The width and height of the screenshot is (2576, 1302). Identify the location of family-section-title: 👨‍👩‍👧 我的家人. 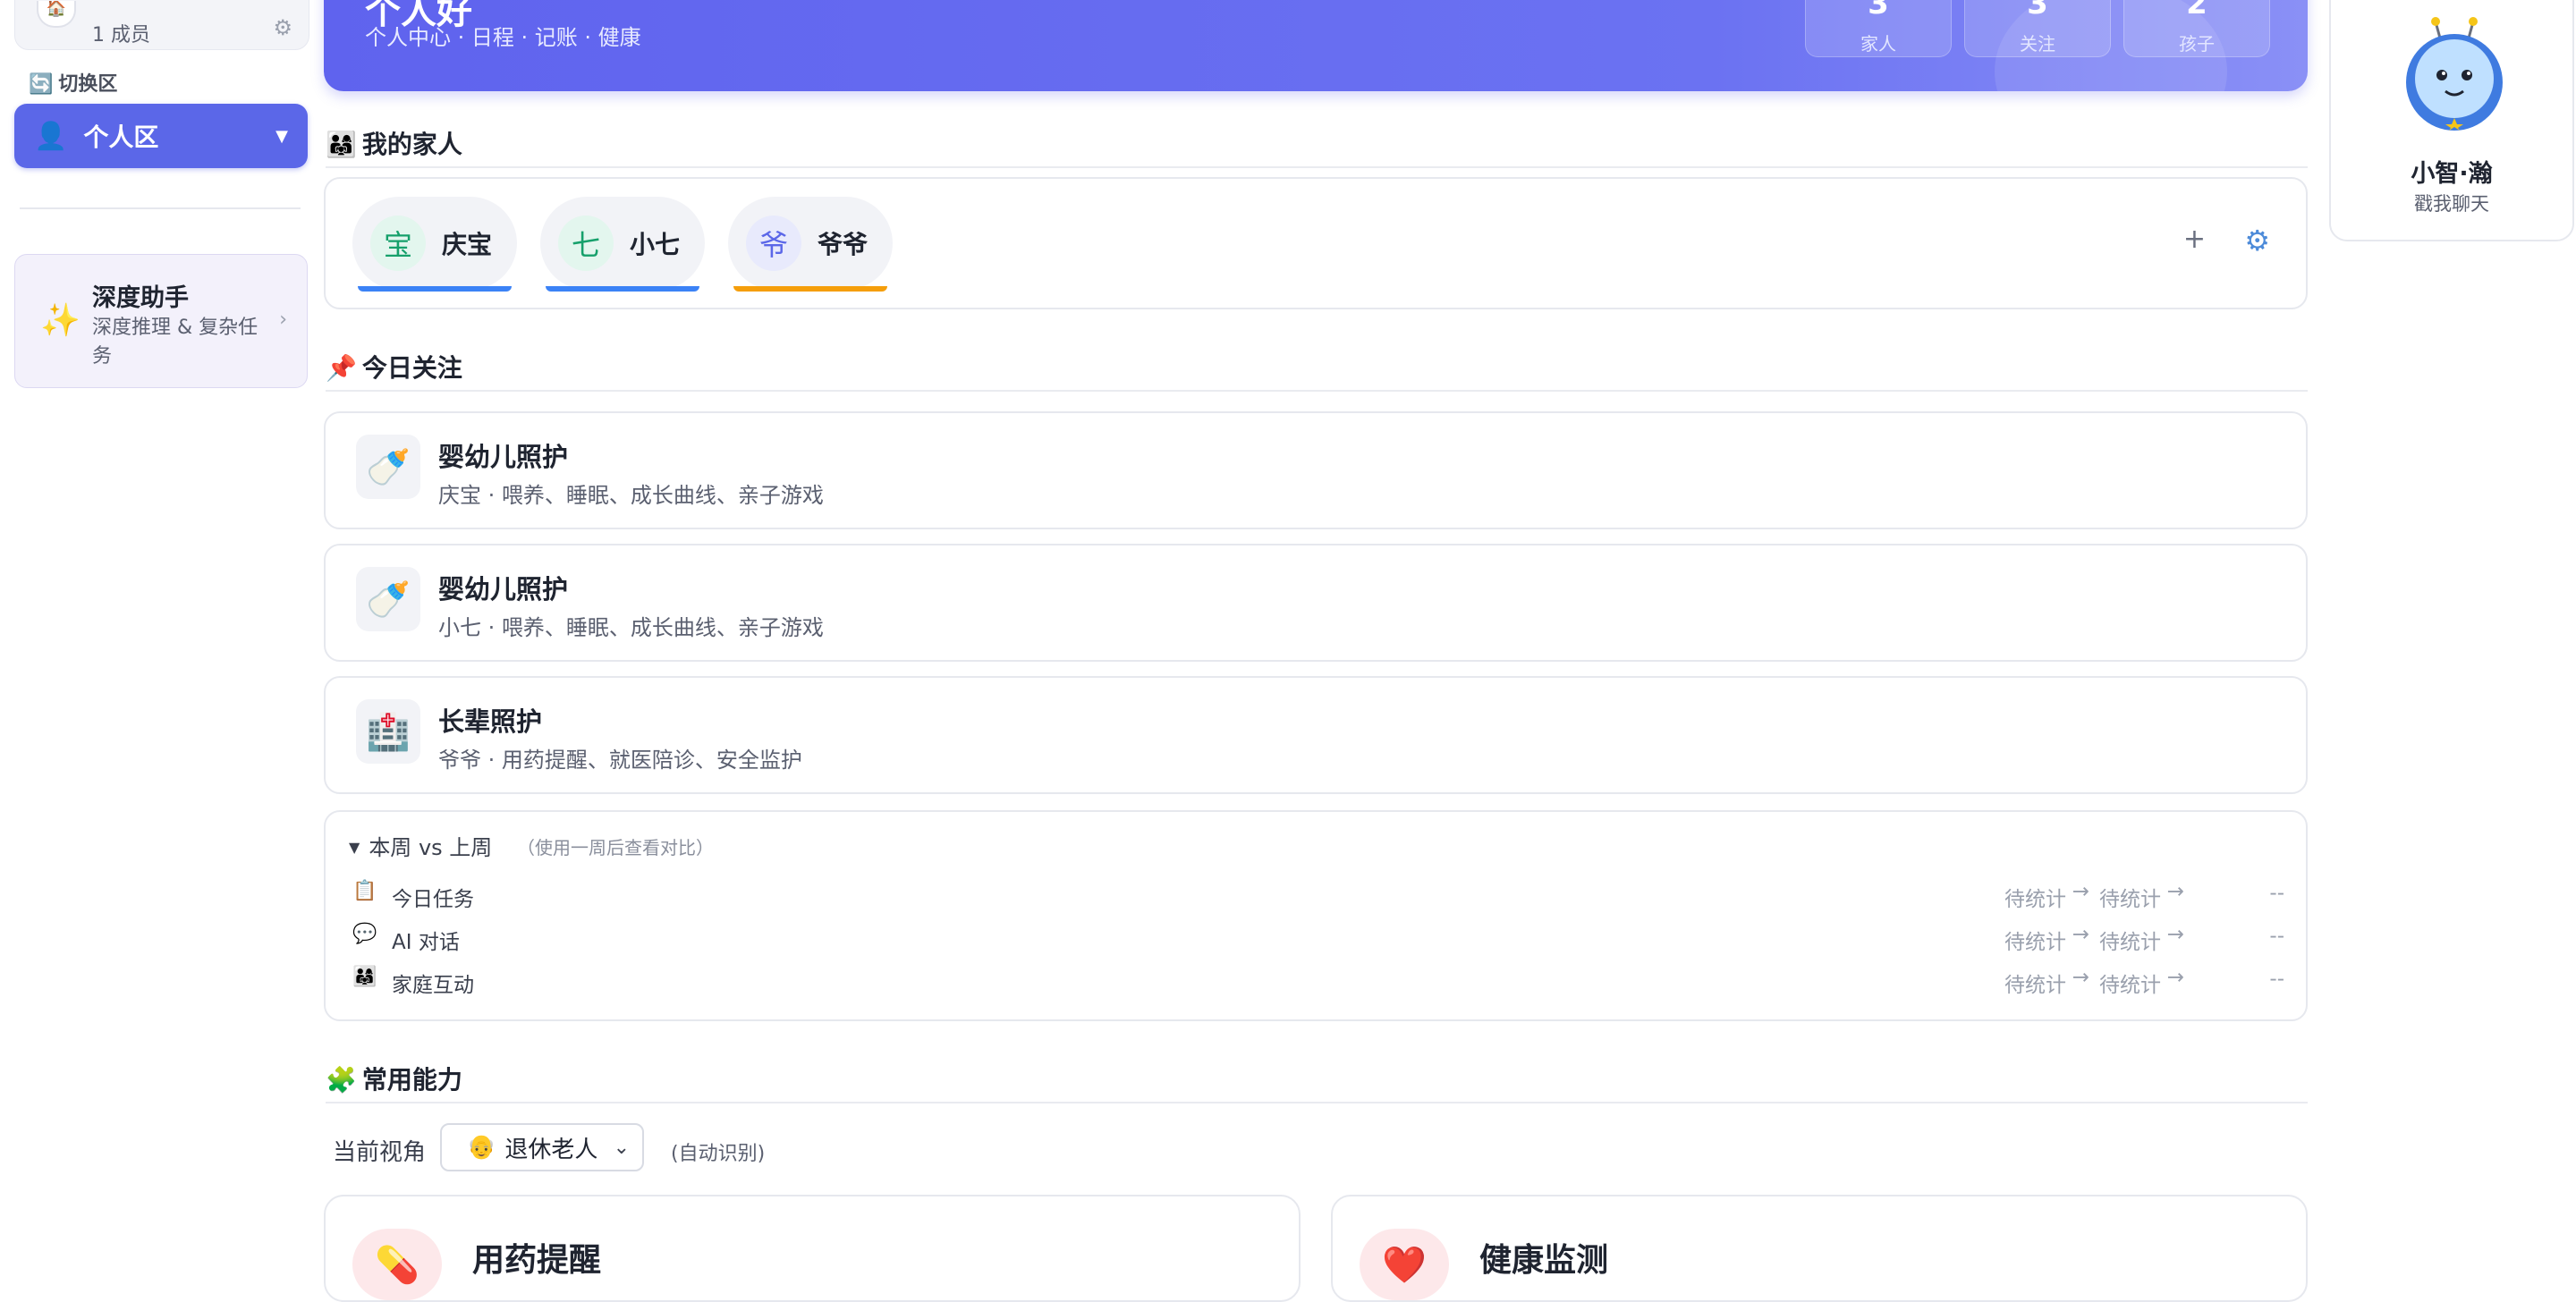
(394, 143).